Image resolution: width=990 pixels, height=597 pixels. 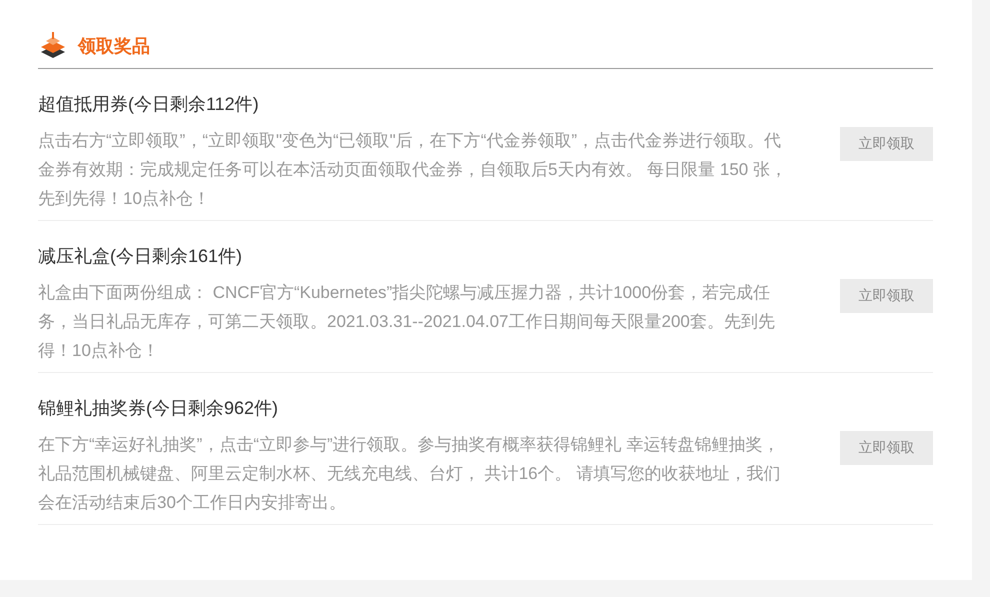 I want to click on prize-title: 超值抵用券(今日剩余112件), so click(x=149, y=104).